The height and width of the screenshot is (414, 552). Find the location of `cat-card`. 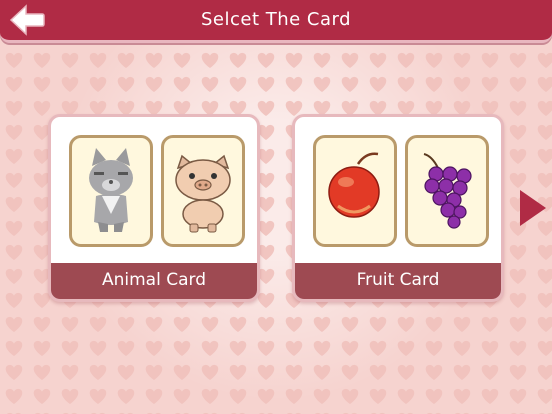

cat-card is located at coordinates (111, 191).